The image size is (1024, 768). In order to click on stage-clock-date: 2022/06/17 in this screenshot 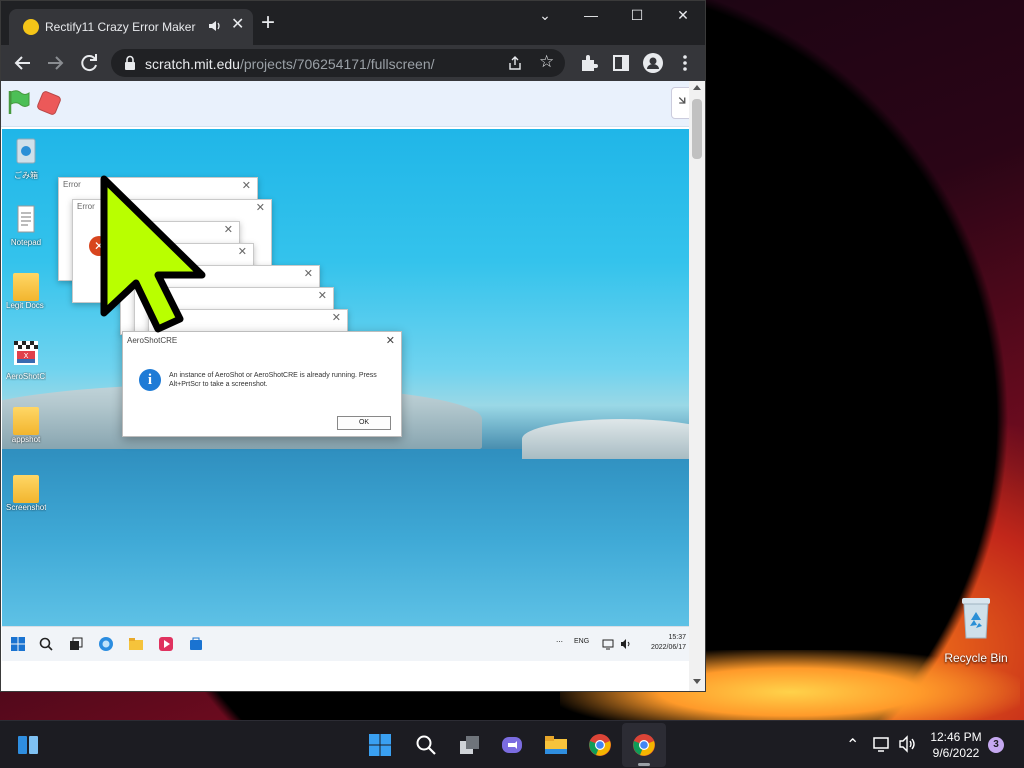, I will do `click(668, 647)`.